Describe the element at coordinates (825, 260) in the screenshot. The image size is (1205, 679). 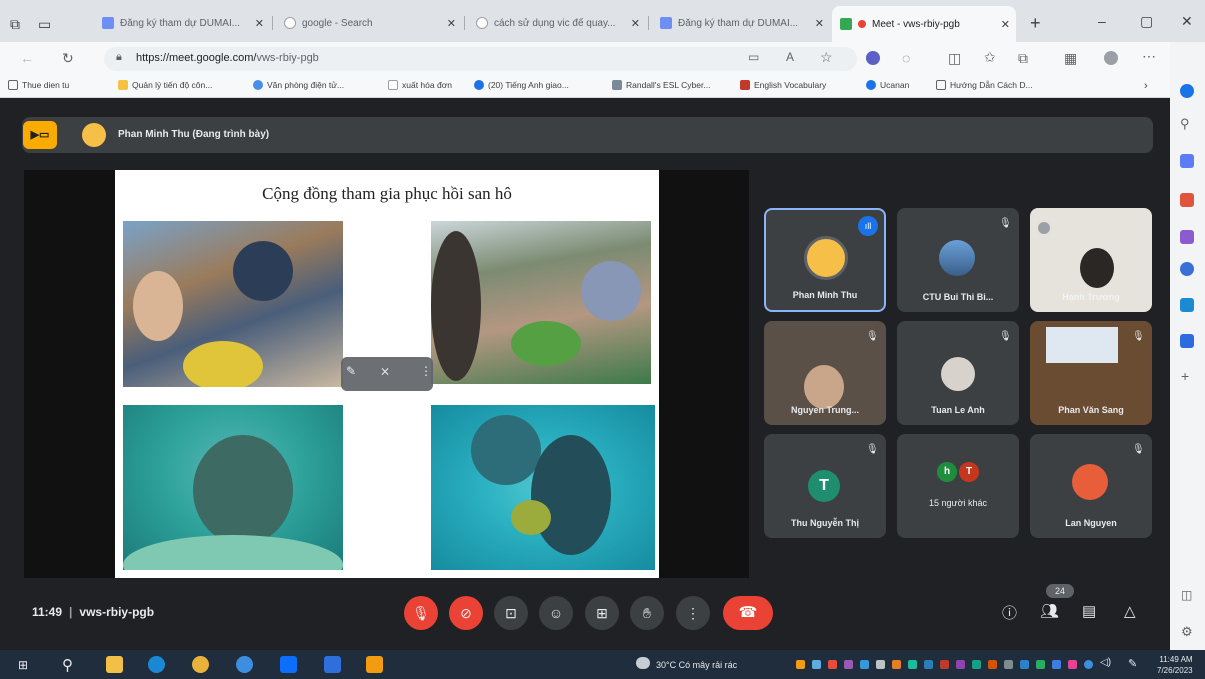
I see `participant-tile: ıll Phan Minh Thu` at that location.